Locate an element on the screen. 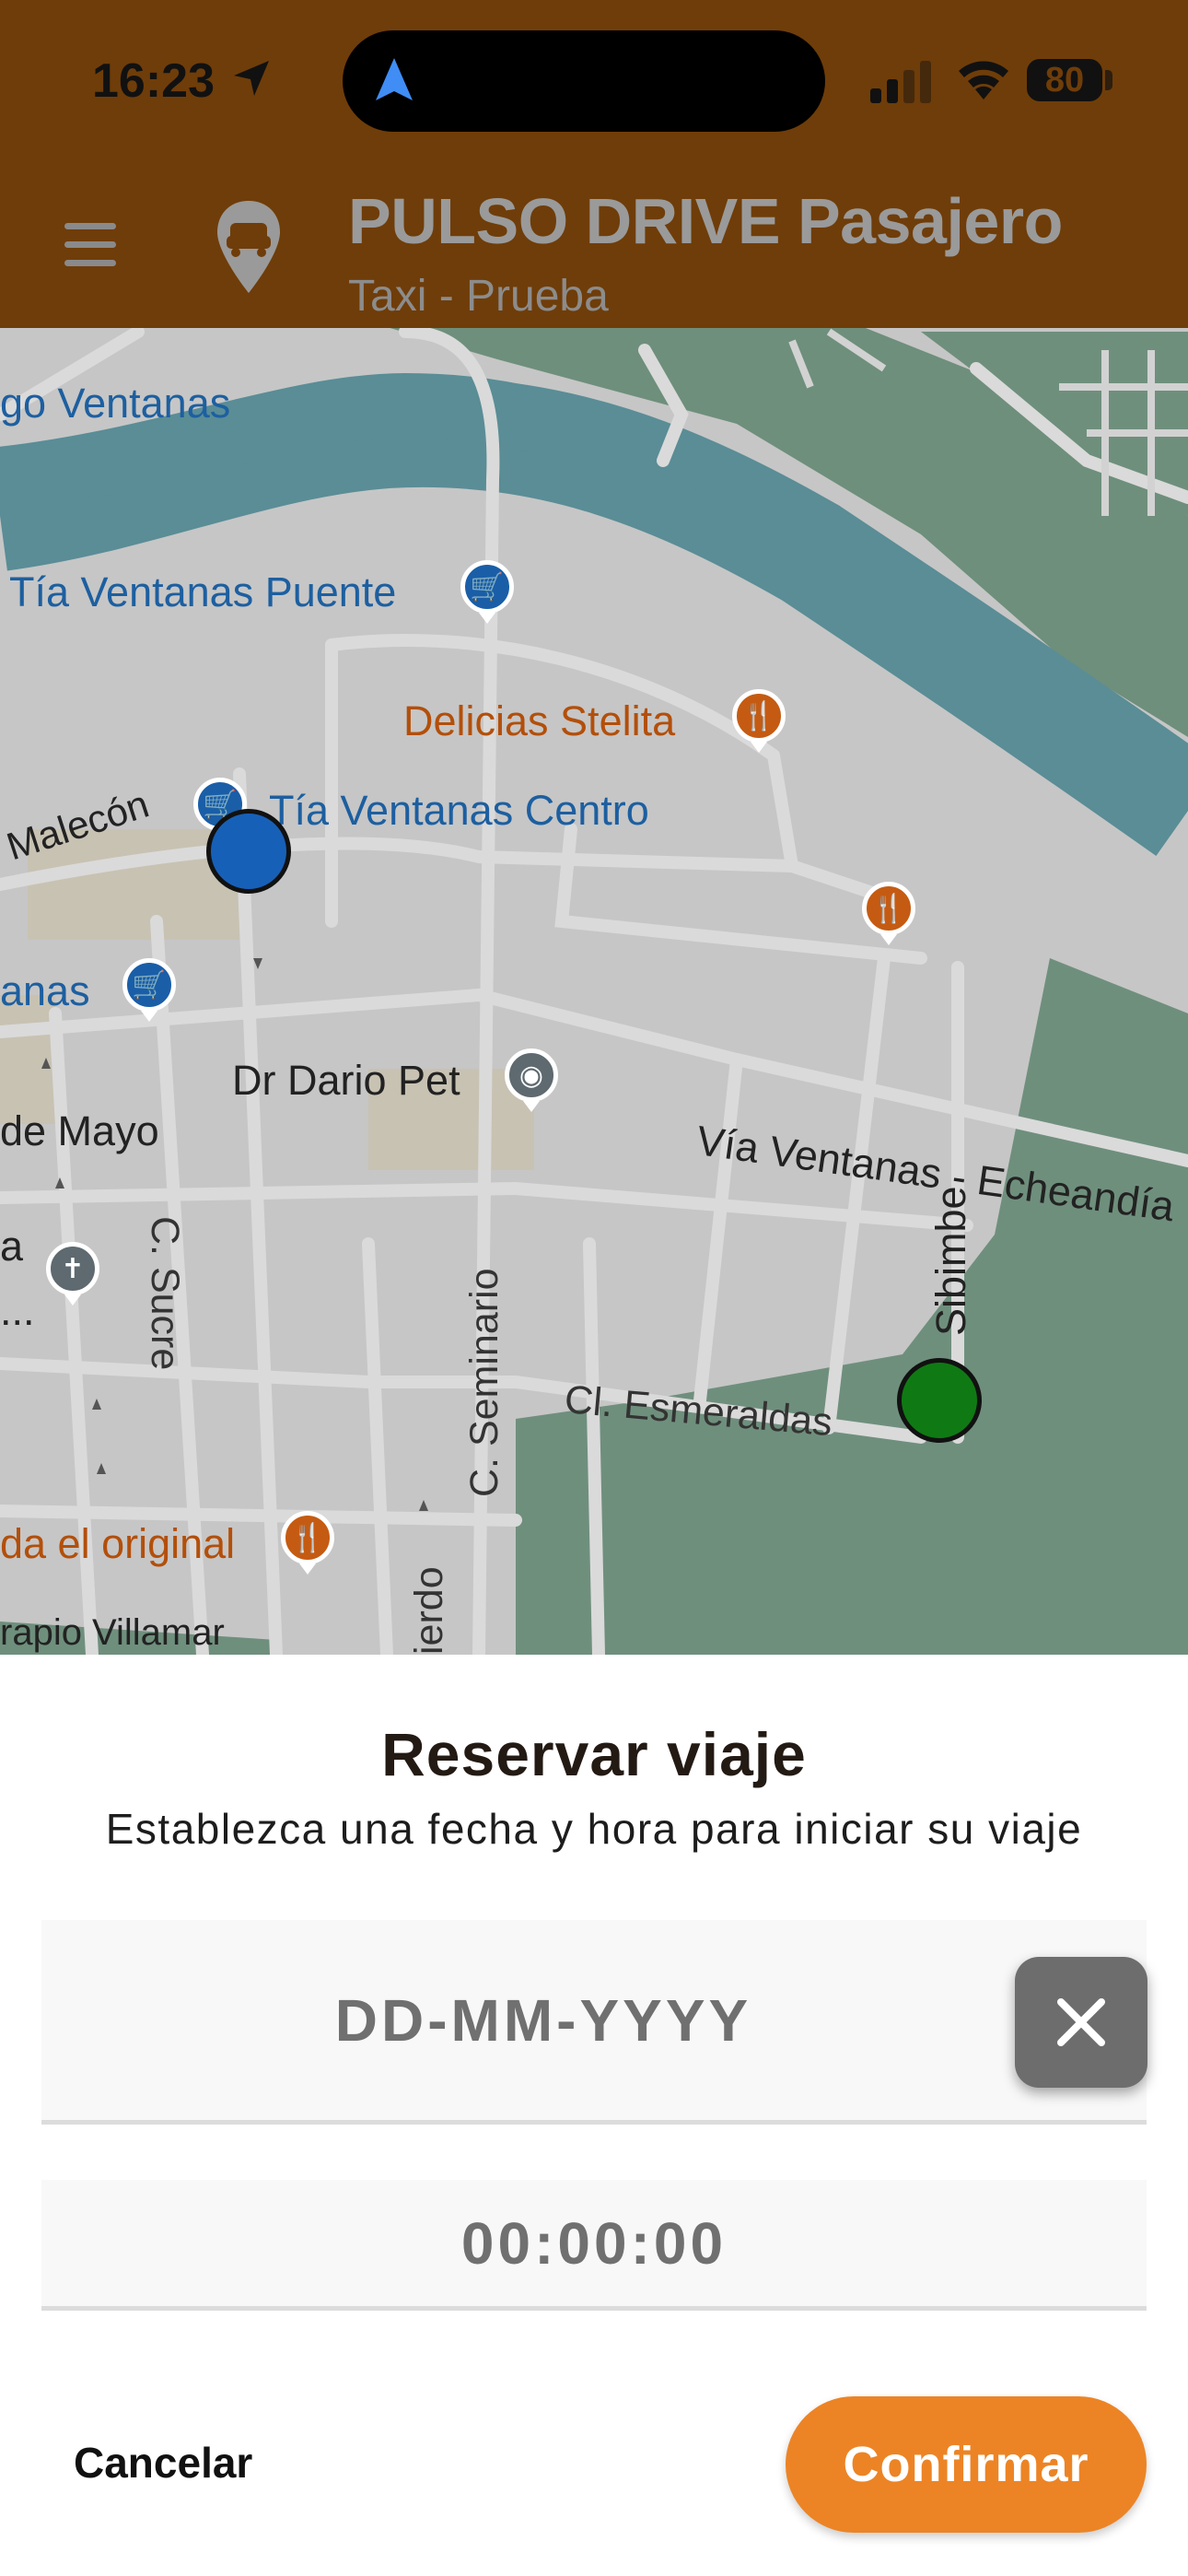 Image resolution: width=1188 pixels, height=2576 pixels. map-label-delicias: Delicias Stelita is located at coordinates (539, 720).